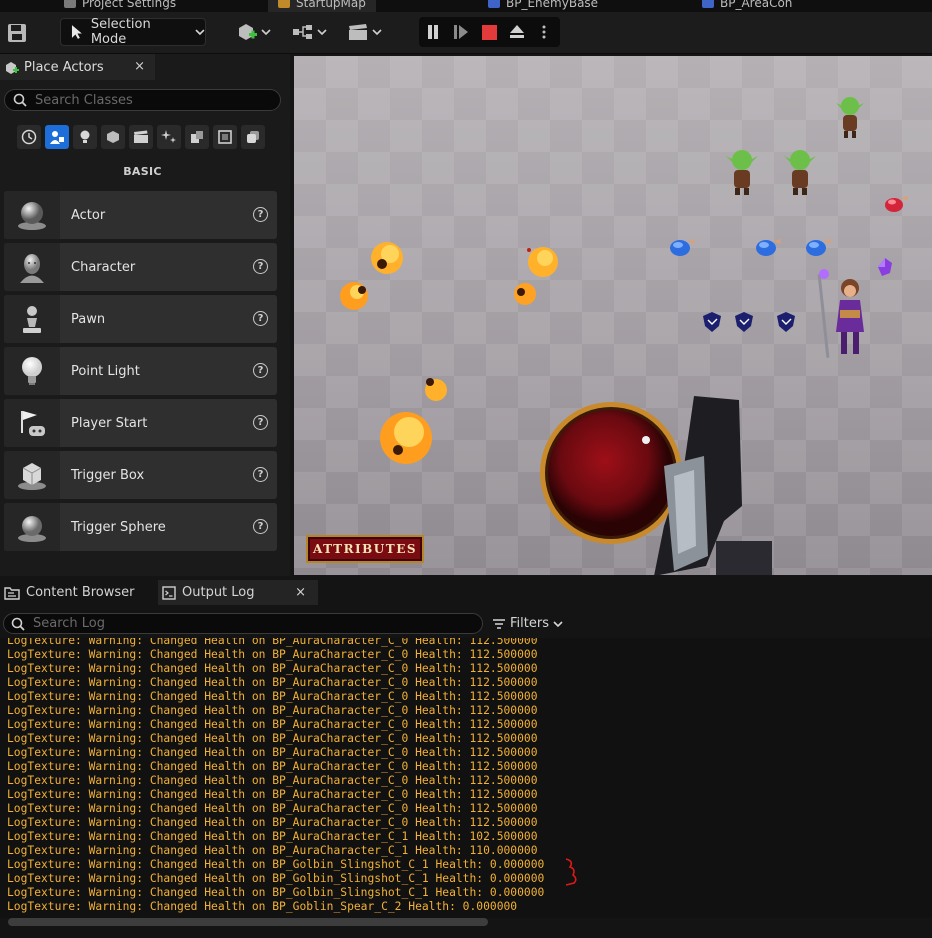 This screenshot has width=932, height=938. I want to click on cinematics-button, so click(364, 32).